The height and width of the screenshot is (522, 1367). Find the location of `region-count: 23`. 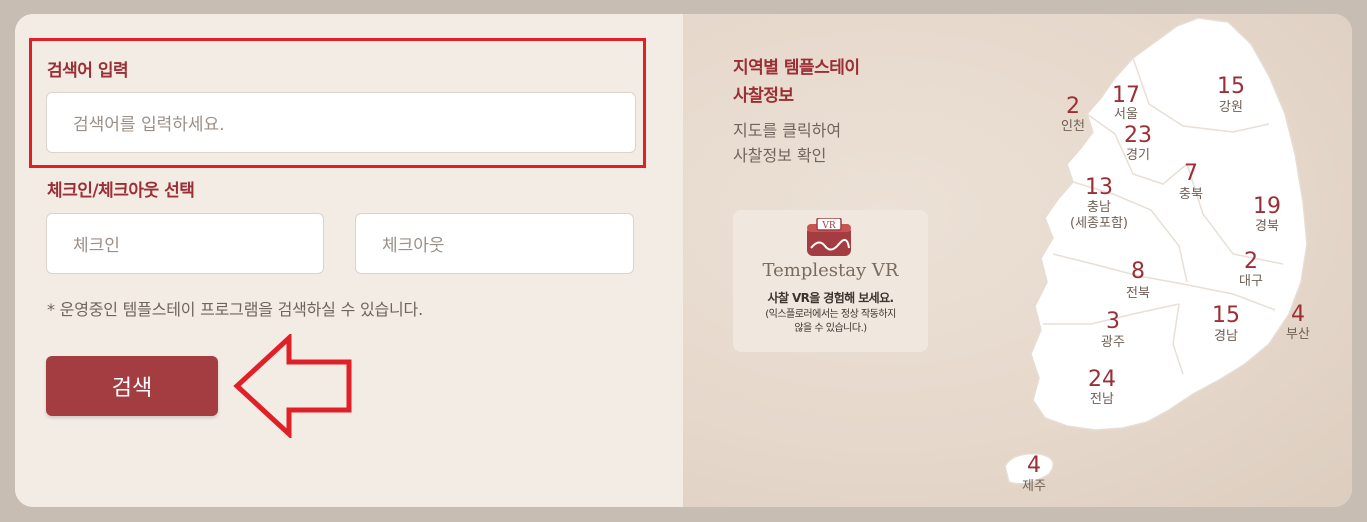

region-count: 23 is located at coordinates (1138, 135).